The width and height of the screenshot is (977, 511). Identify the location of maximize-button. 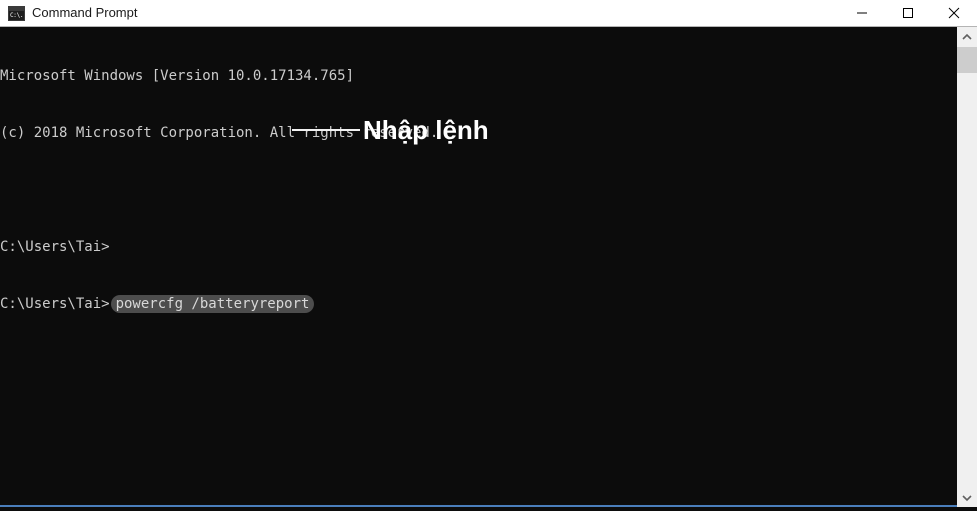
(908, 13).